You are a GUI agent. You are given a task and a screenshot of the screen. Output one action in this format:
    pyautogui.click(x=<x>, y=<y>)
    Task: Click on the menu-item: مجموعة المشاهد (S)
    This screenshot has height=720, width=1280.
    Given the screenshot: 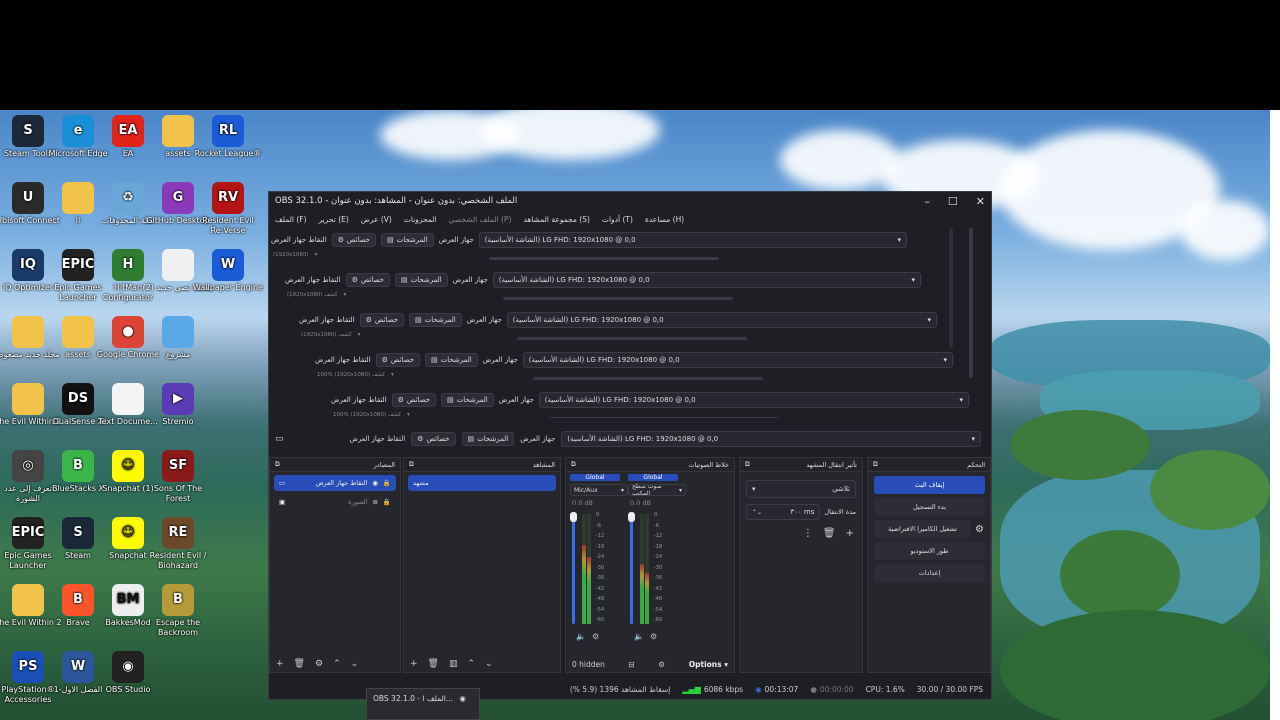 What is the action you would take?
    pyautogui.click(x=556, y=219)
    